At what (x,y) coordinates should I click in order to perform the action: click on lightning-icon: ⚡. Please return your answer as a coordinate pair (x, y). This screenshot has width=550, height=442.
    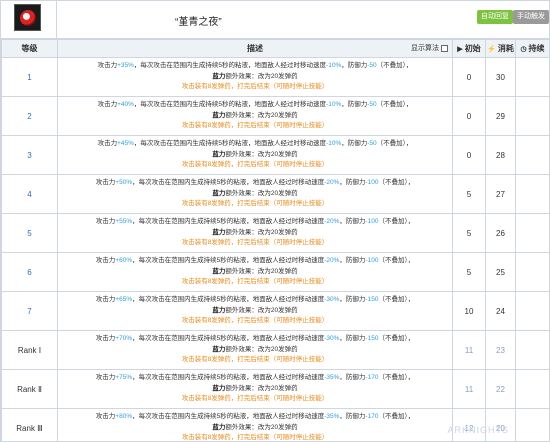
    Looking at the image, I should click on (491, 49).